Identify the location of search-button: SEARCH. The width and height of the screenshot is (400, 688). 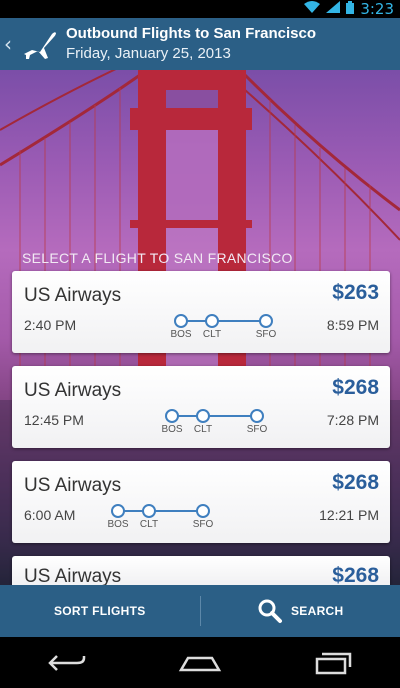
(300, 611).